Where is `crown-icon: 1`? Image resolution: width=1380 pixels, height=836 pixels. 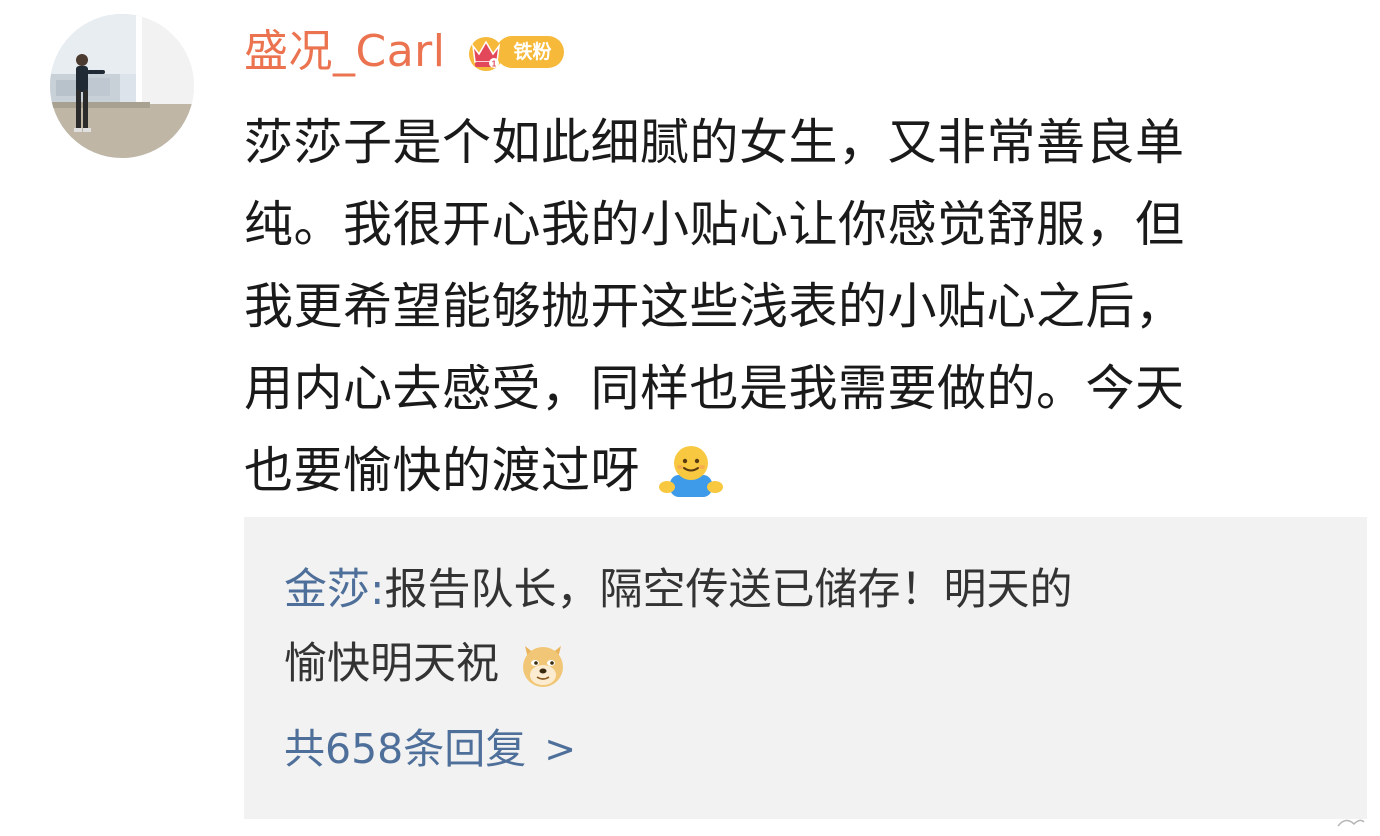
crown-icon: 1 is located at coordinates (485, 54).